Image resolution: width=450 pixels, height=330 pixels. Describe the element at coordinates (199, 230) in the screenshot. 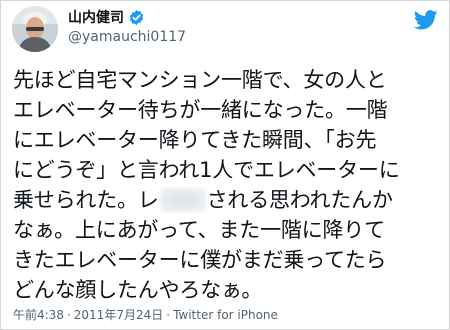

I see `tweet-line: なぁ。上にあがって、また一階に降りて` at that location.